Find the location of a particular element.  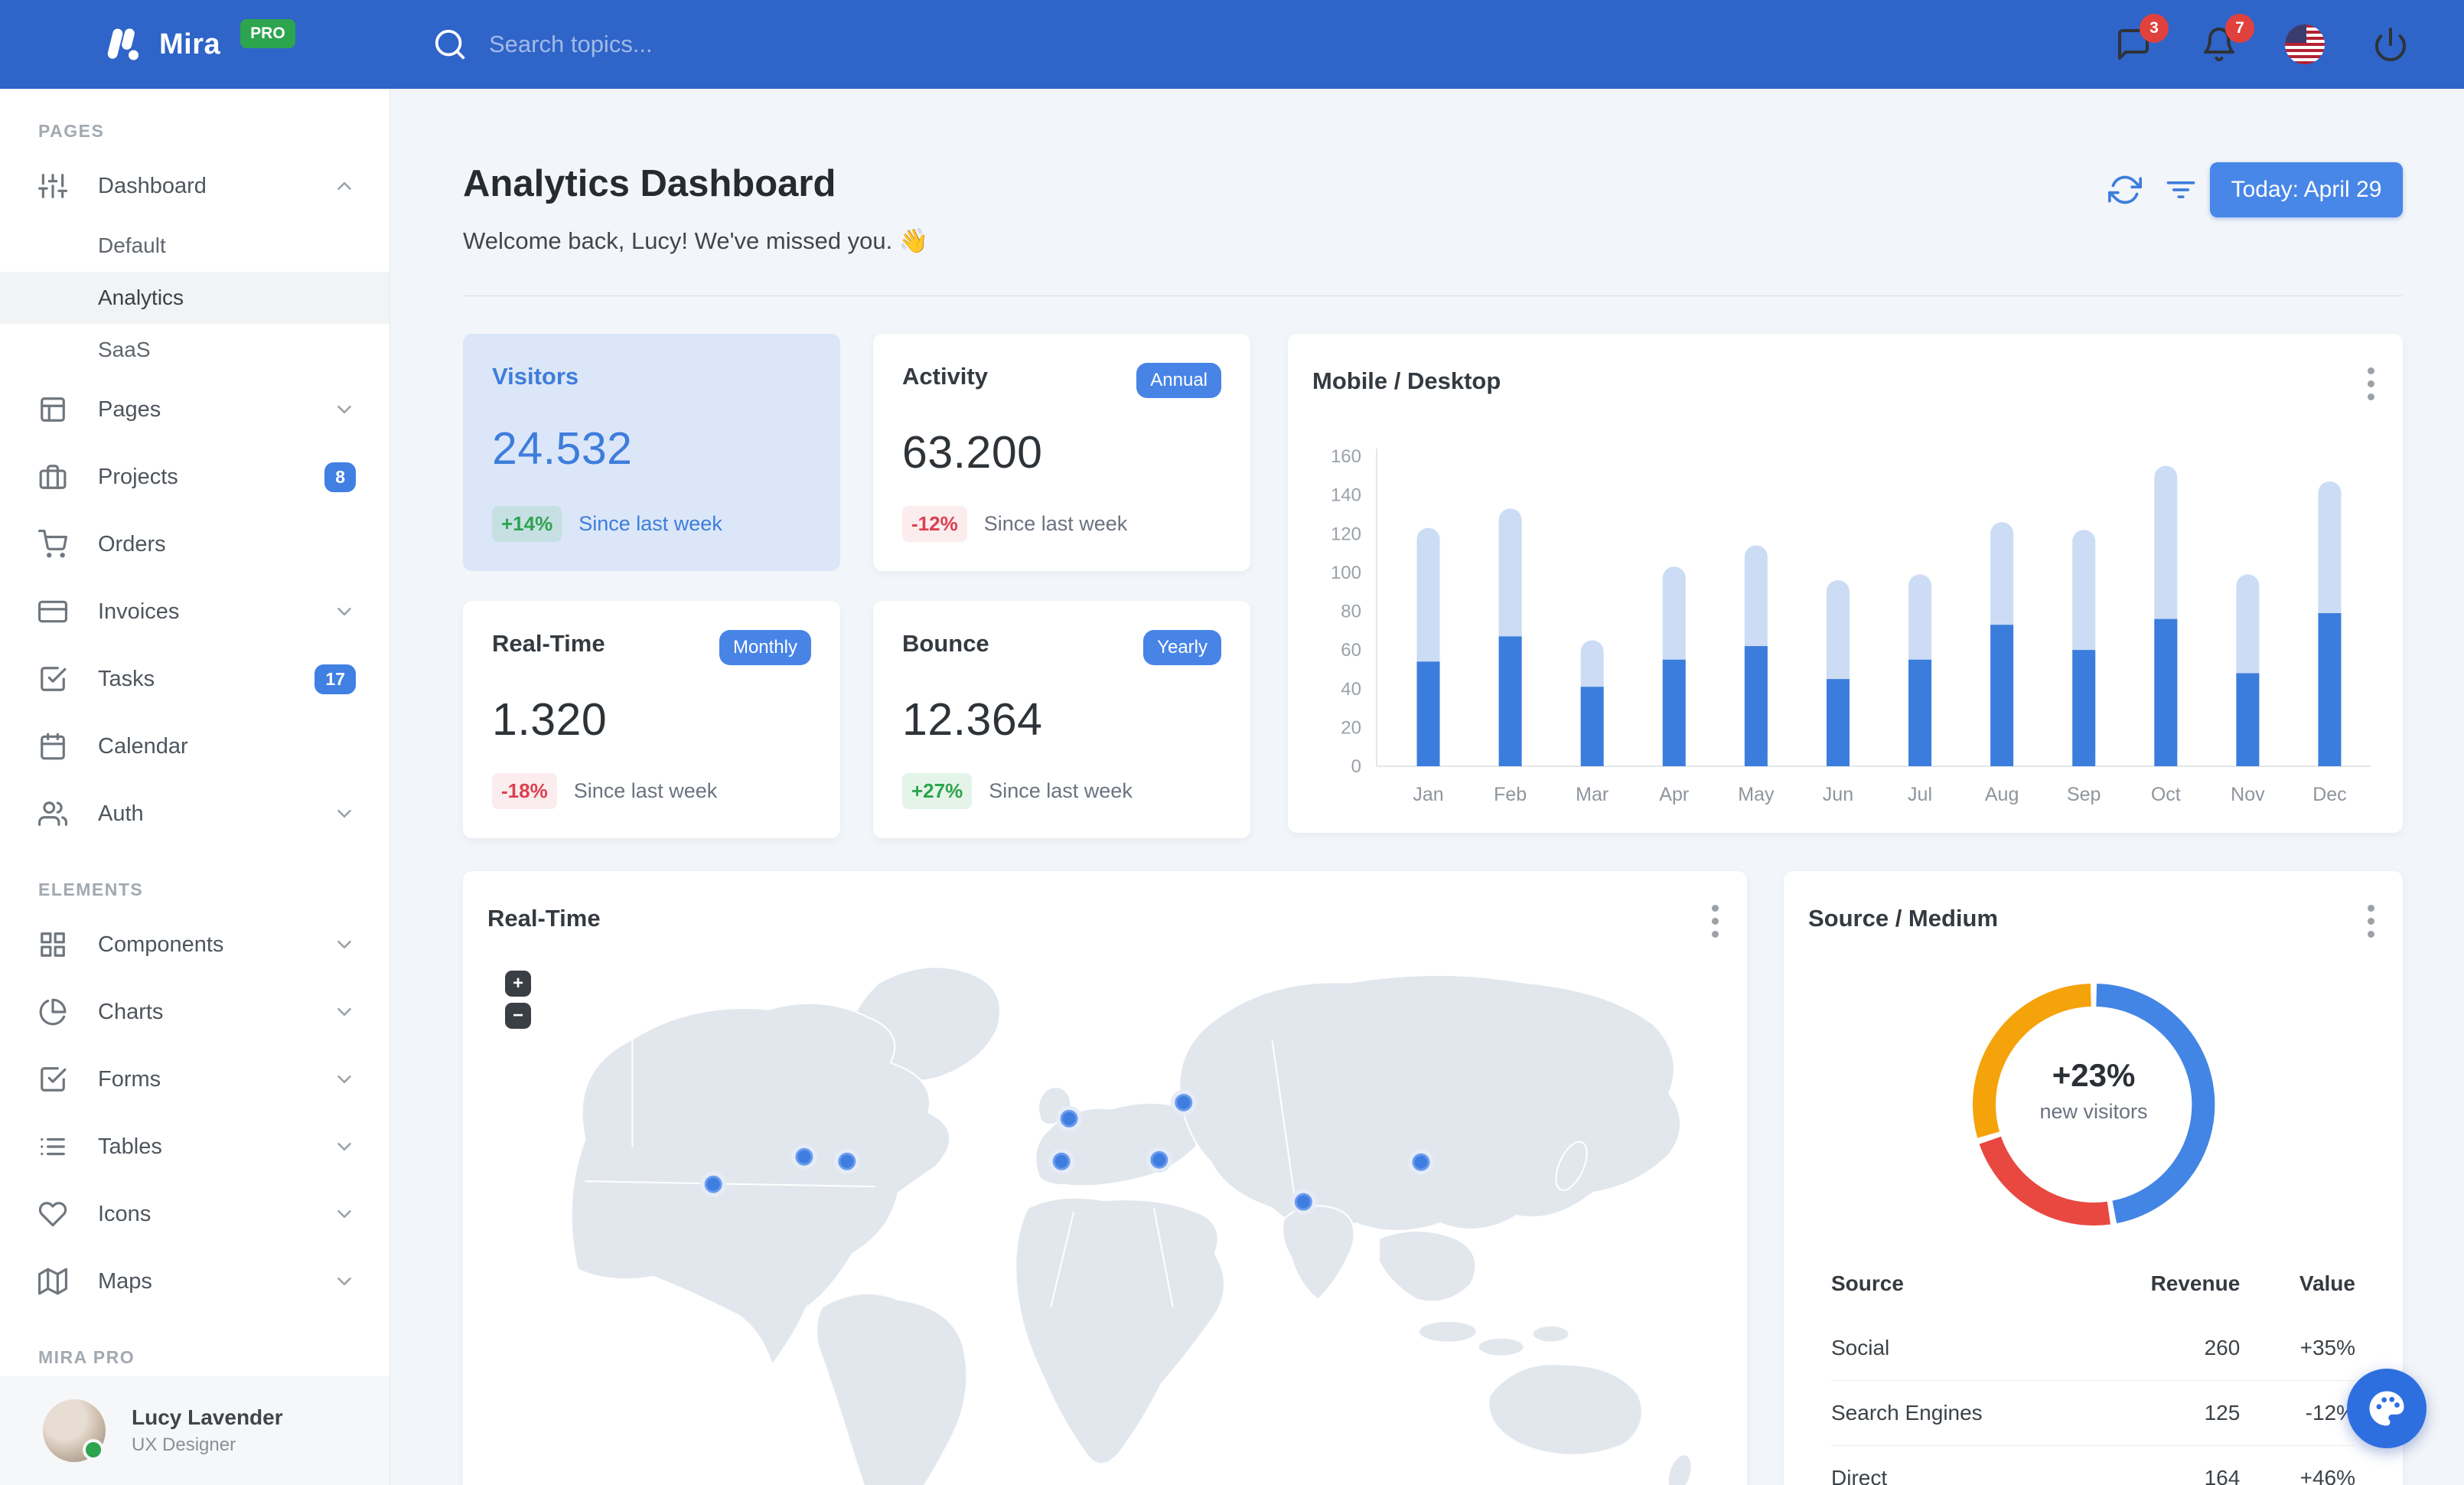

credit-card-icon is located at coordinates (52, 611).